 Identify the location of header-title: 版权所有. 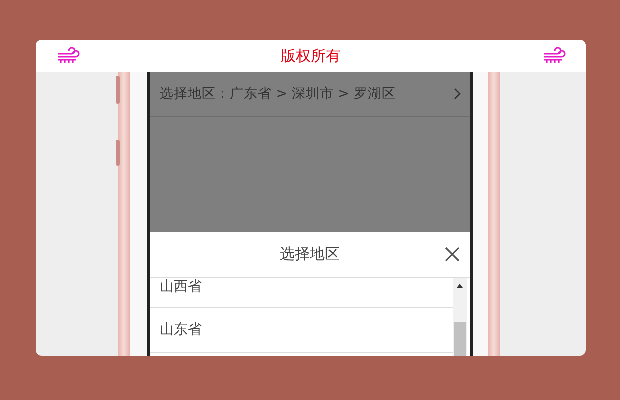
(311, 56).